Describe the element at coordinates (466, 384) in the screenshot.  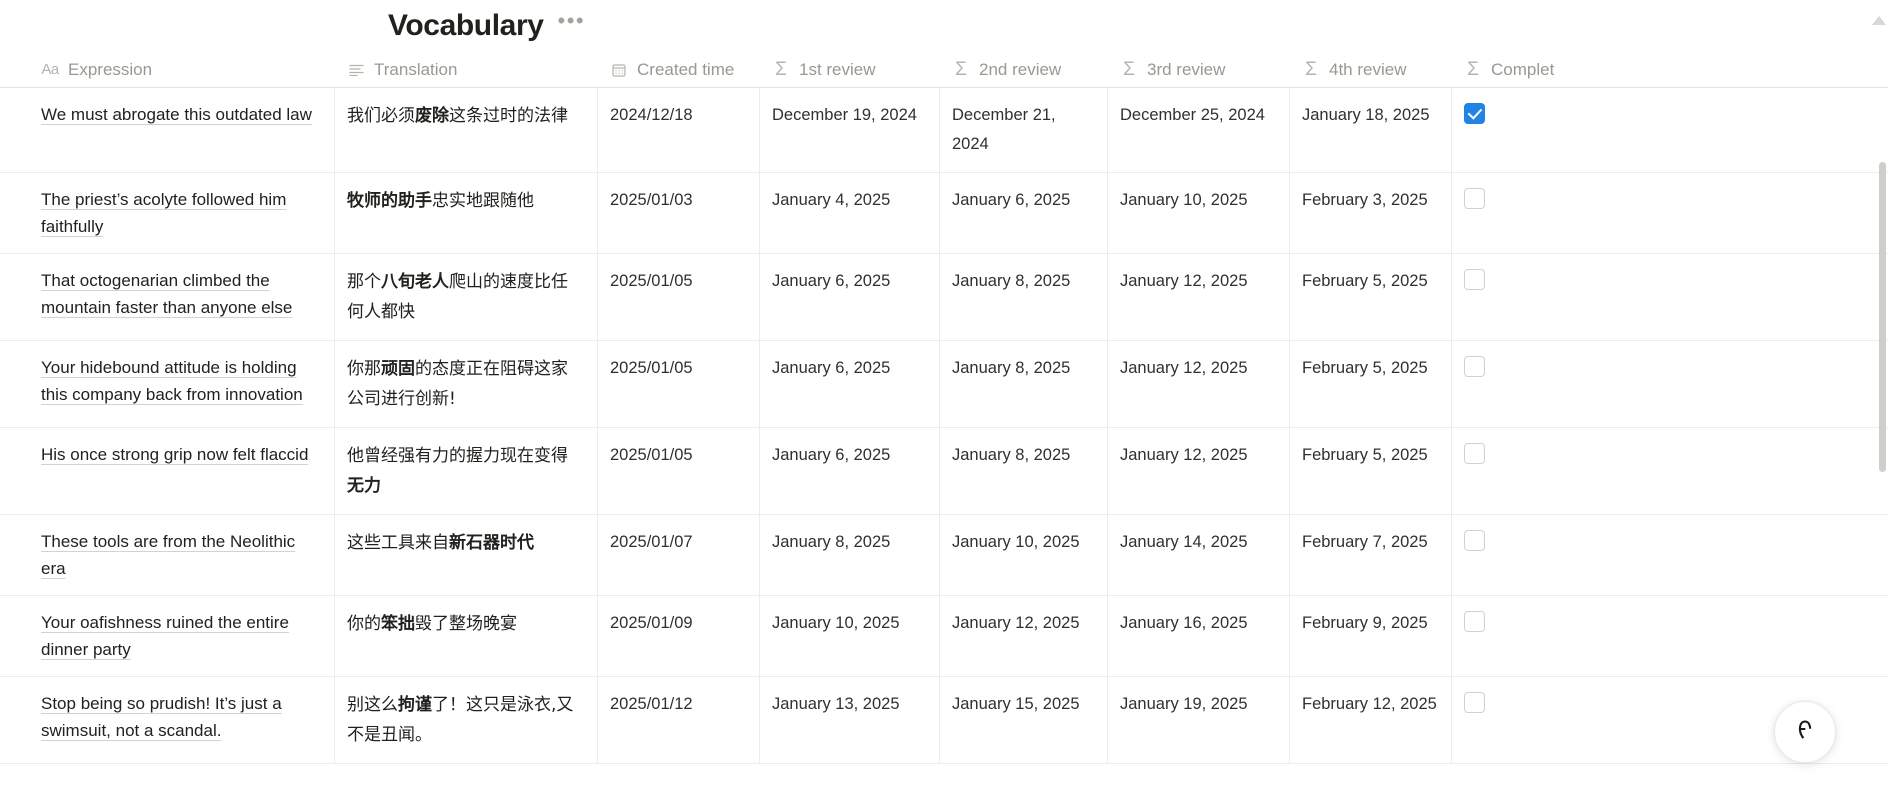
I see `cell-translation: 你那顽固的态度正在阻碍这家公司进行创新!` at that location.